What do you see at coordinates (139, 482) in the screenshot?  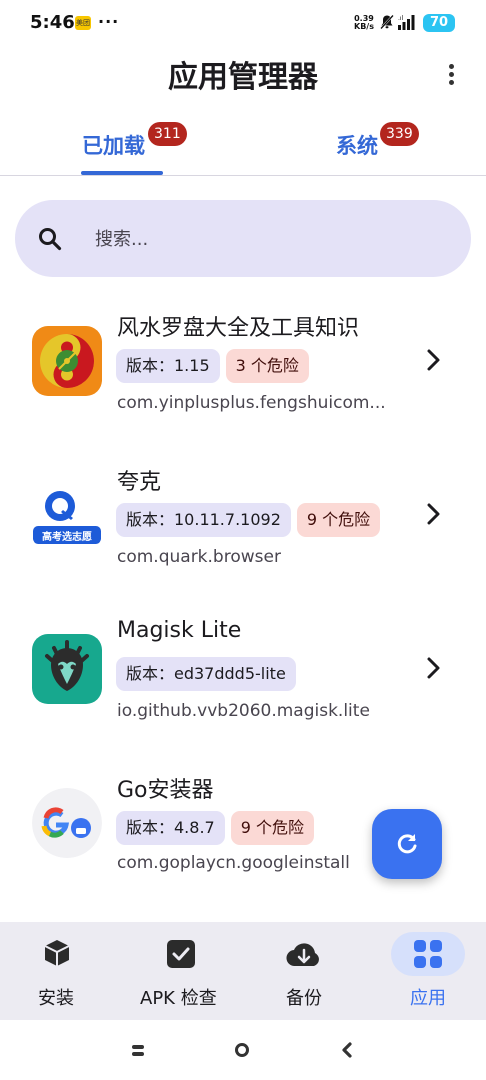 I see `app-name: 夸克` at bounding box center [139, 482].